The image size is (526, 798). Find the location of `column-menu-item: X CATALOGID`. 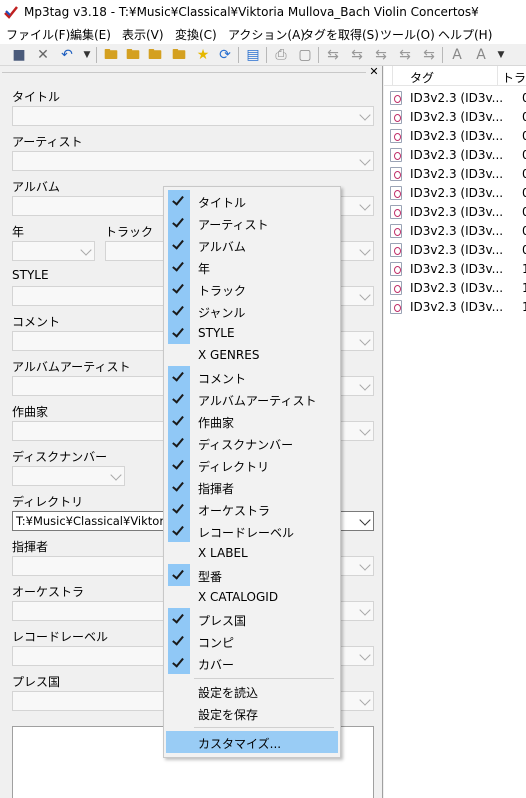

column-menu-item: X CATALOGID is located at coordinates (252, 597).